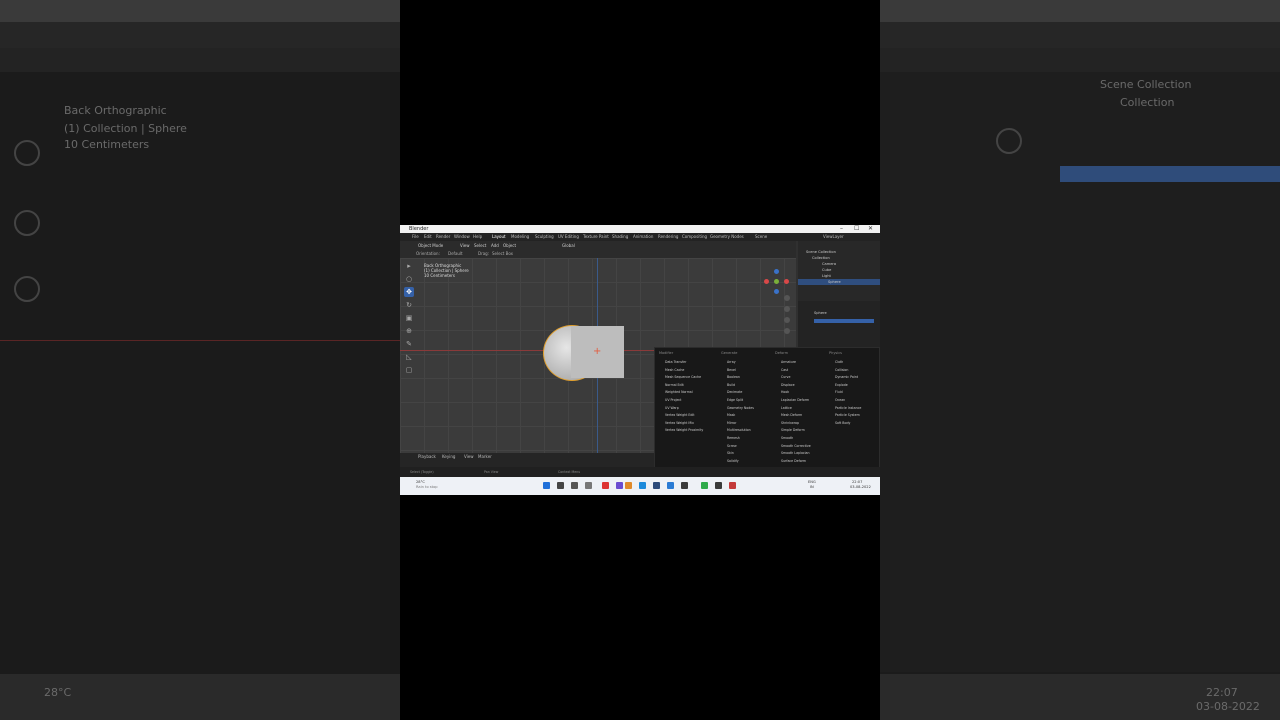  Describe the element at coordinates (409, 279) in the screenshot. I see `select-tool-icon: ○` at that location.